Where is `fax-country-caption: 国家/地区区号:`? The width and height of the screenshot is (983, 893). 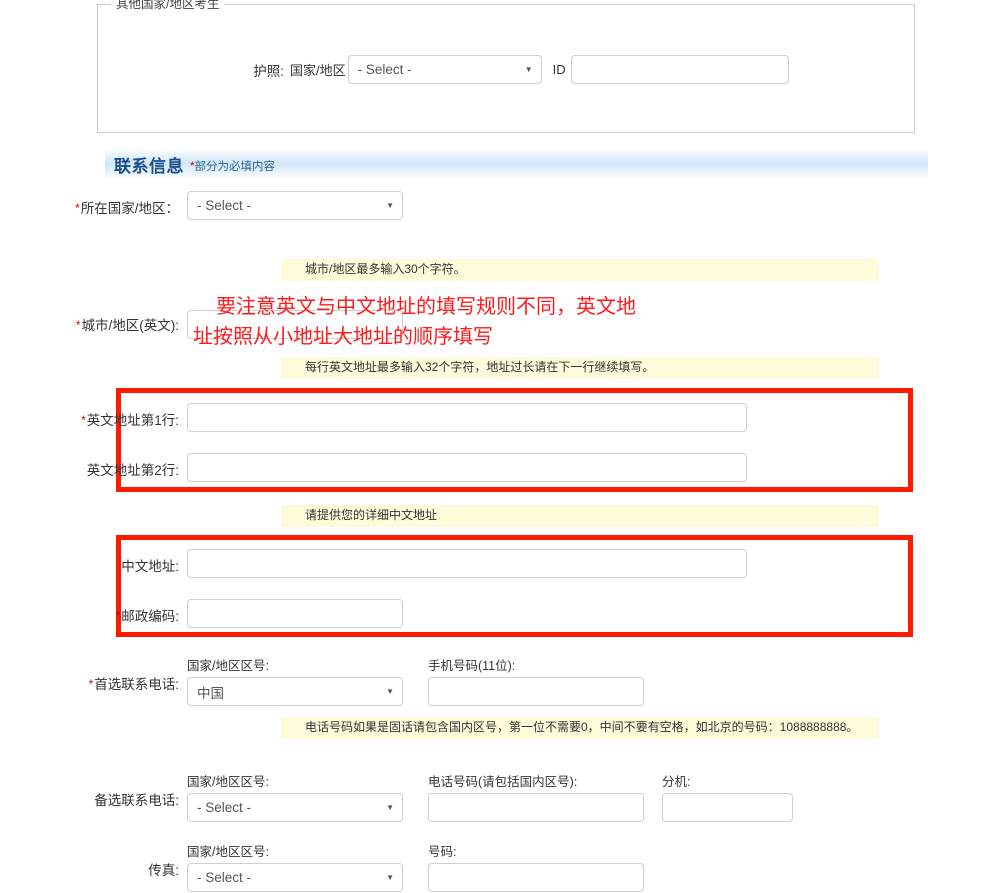
fax-country-caption: 国家/地区区号: is located at coordinates (228, 852).